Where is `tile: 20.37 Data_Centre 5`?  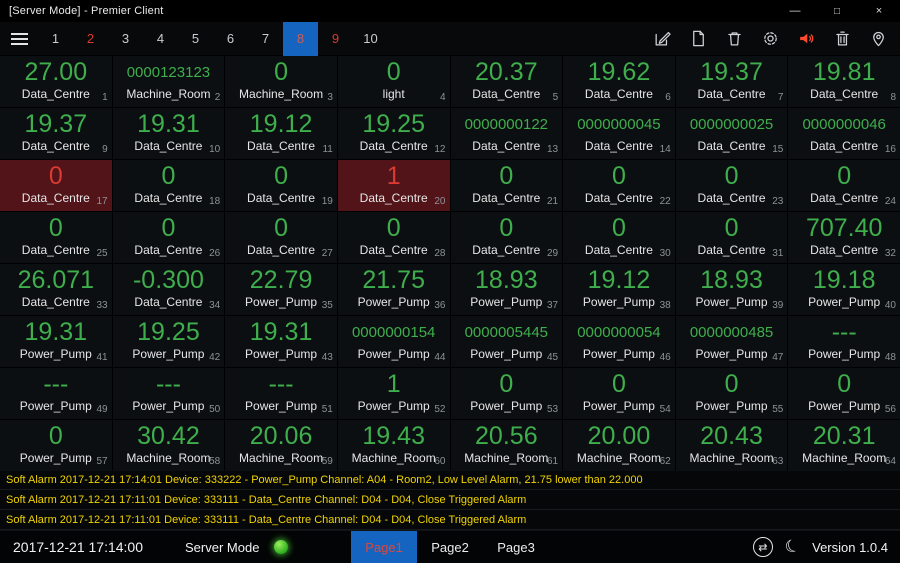 tile: 20.37 Data_Centre 5 is located at coordinates (506, 81).